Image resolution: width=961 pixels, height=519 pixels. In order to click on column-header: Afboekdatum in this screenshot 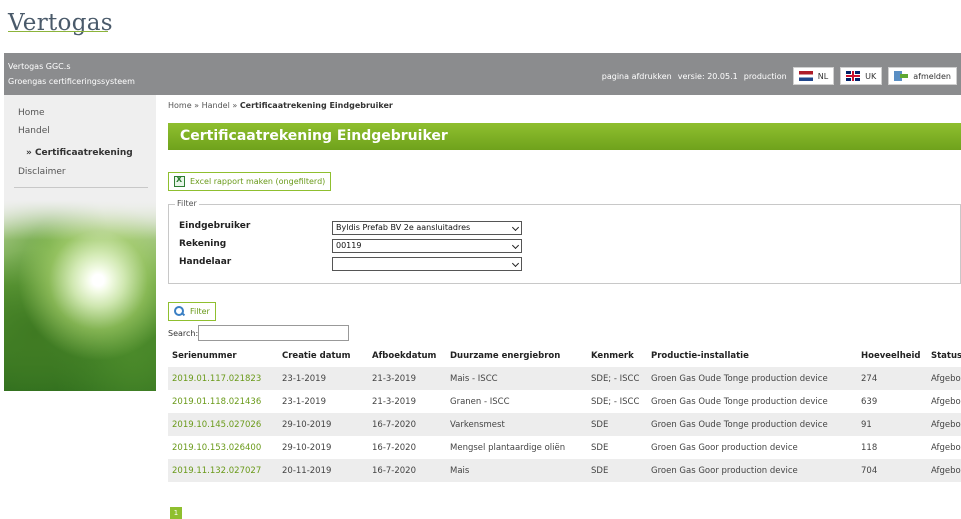, I will do `click(407, 356)`.